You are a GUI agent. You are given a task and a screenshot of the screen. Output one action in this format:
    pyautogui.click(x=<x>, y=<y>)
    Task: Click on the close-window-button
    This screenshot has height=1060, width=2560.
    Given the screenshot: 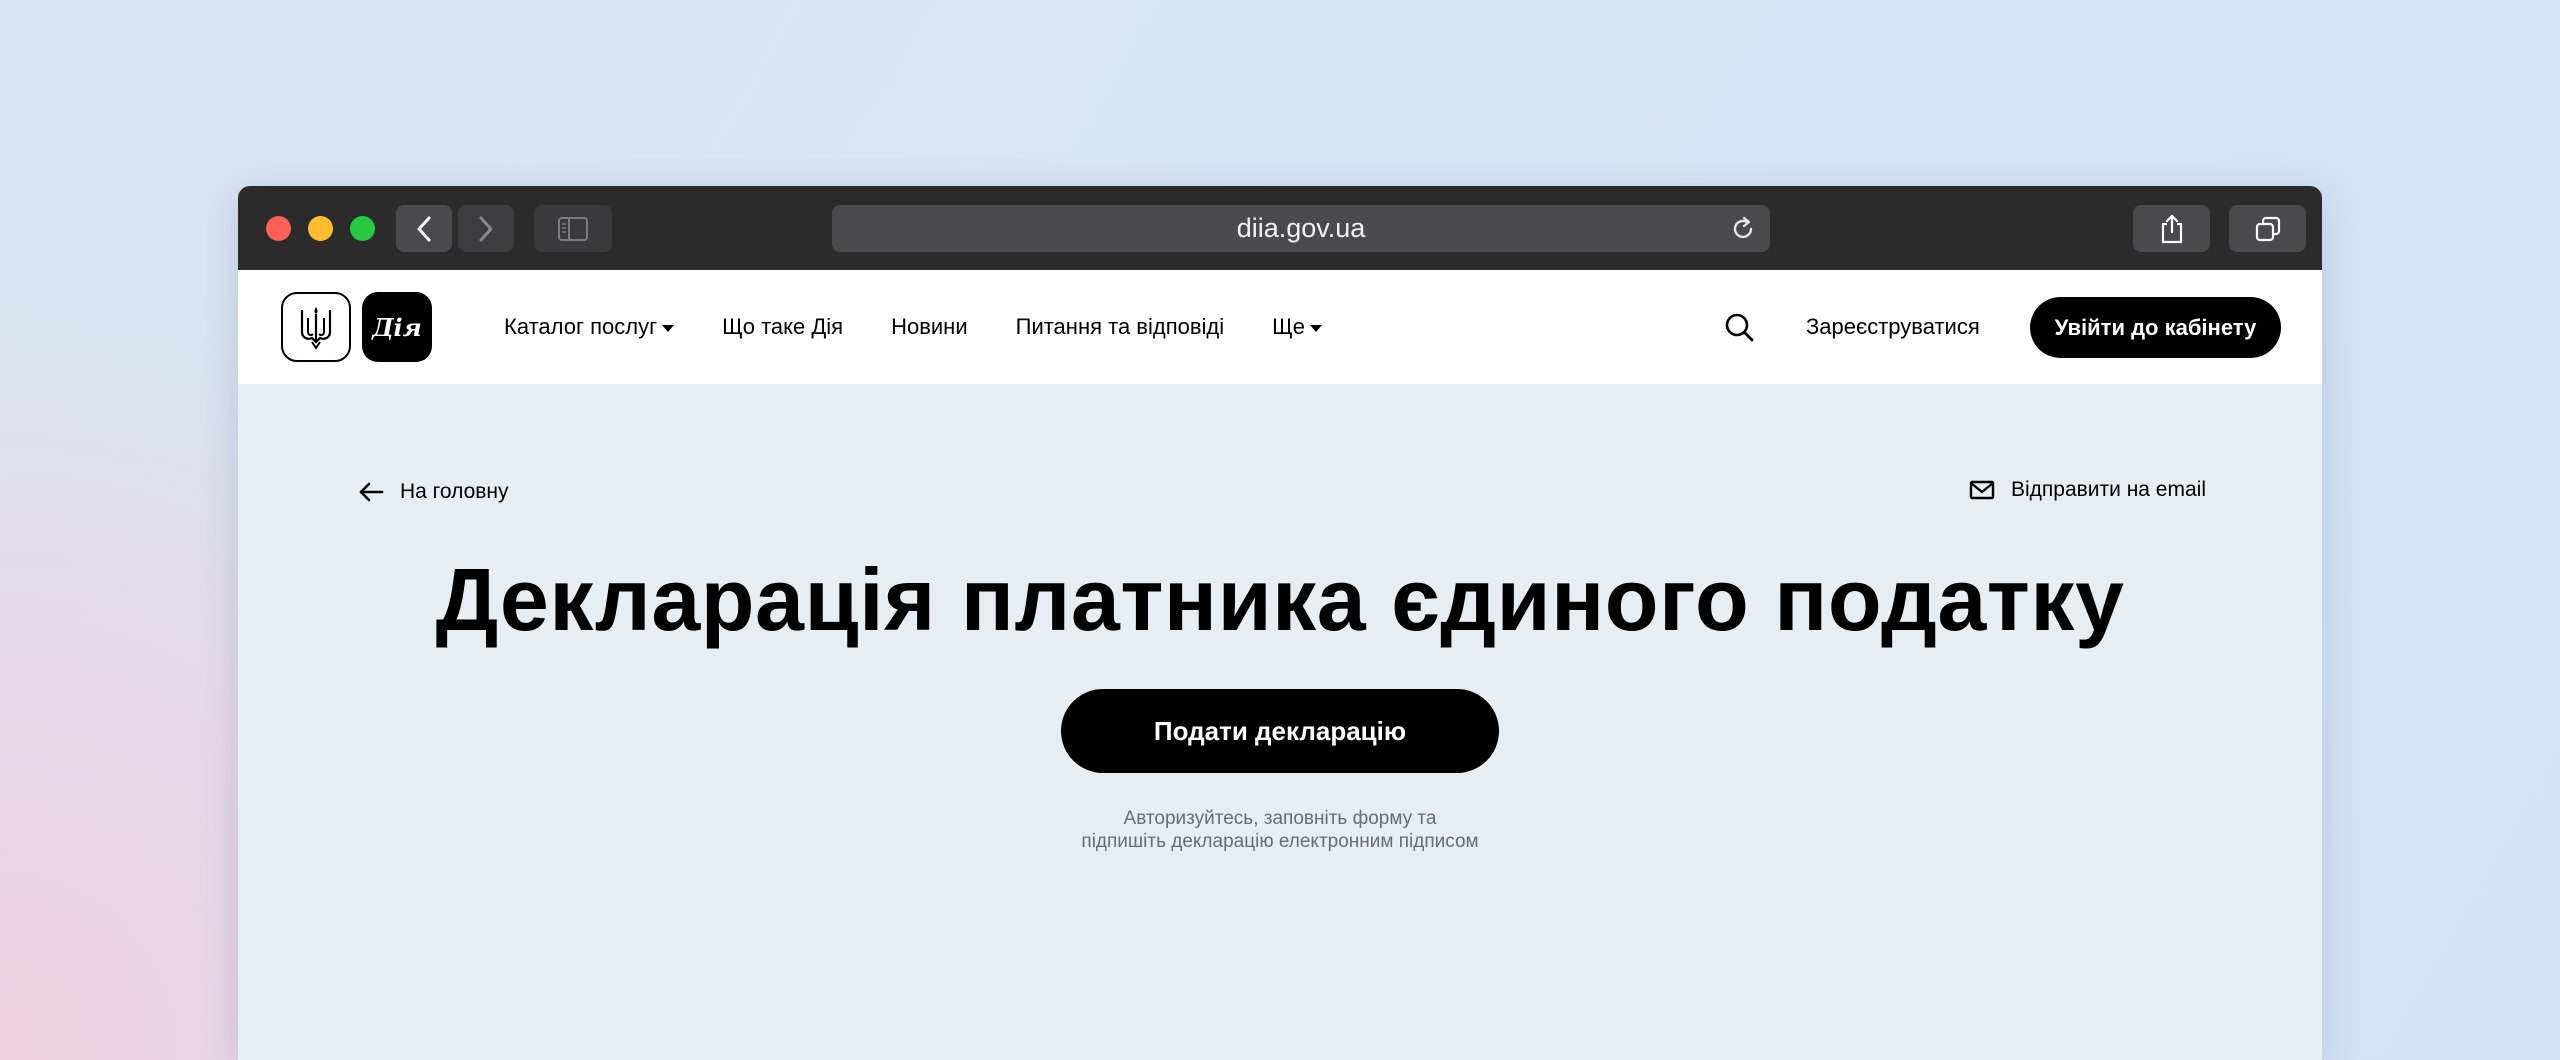 What is the action you would take?
    pyautogui.click(x=278, y=228)
    